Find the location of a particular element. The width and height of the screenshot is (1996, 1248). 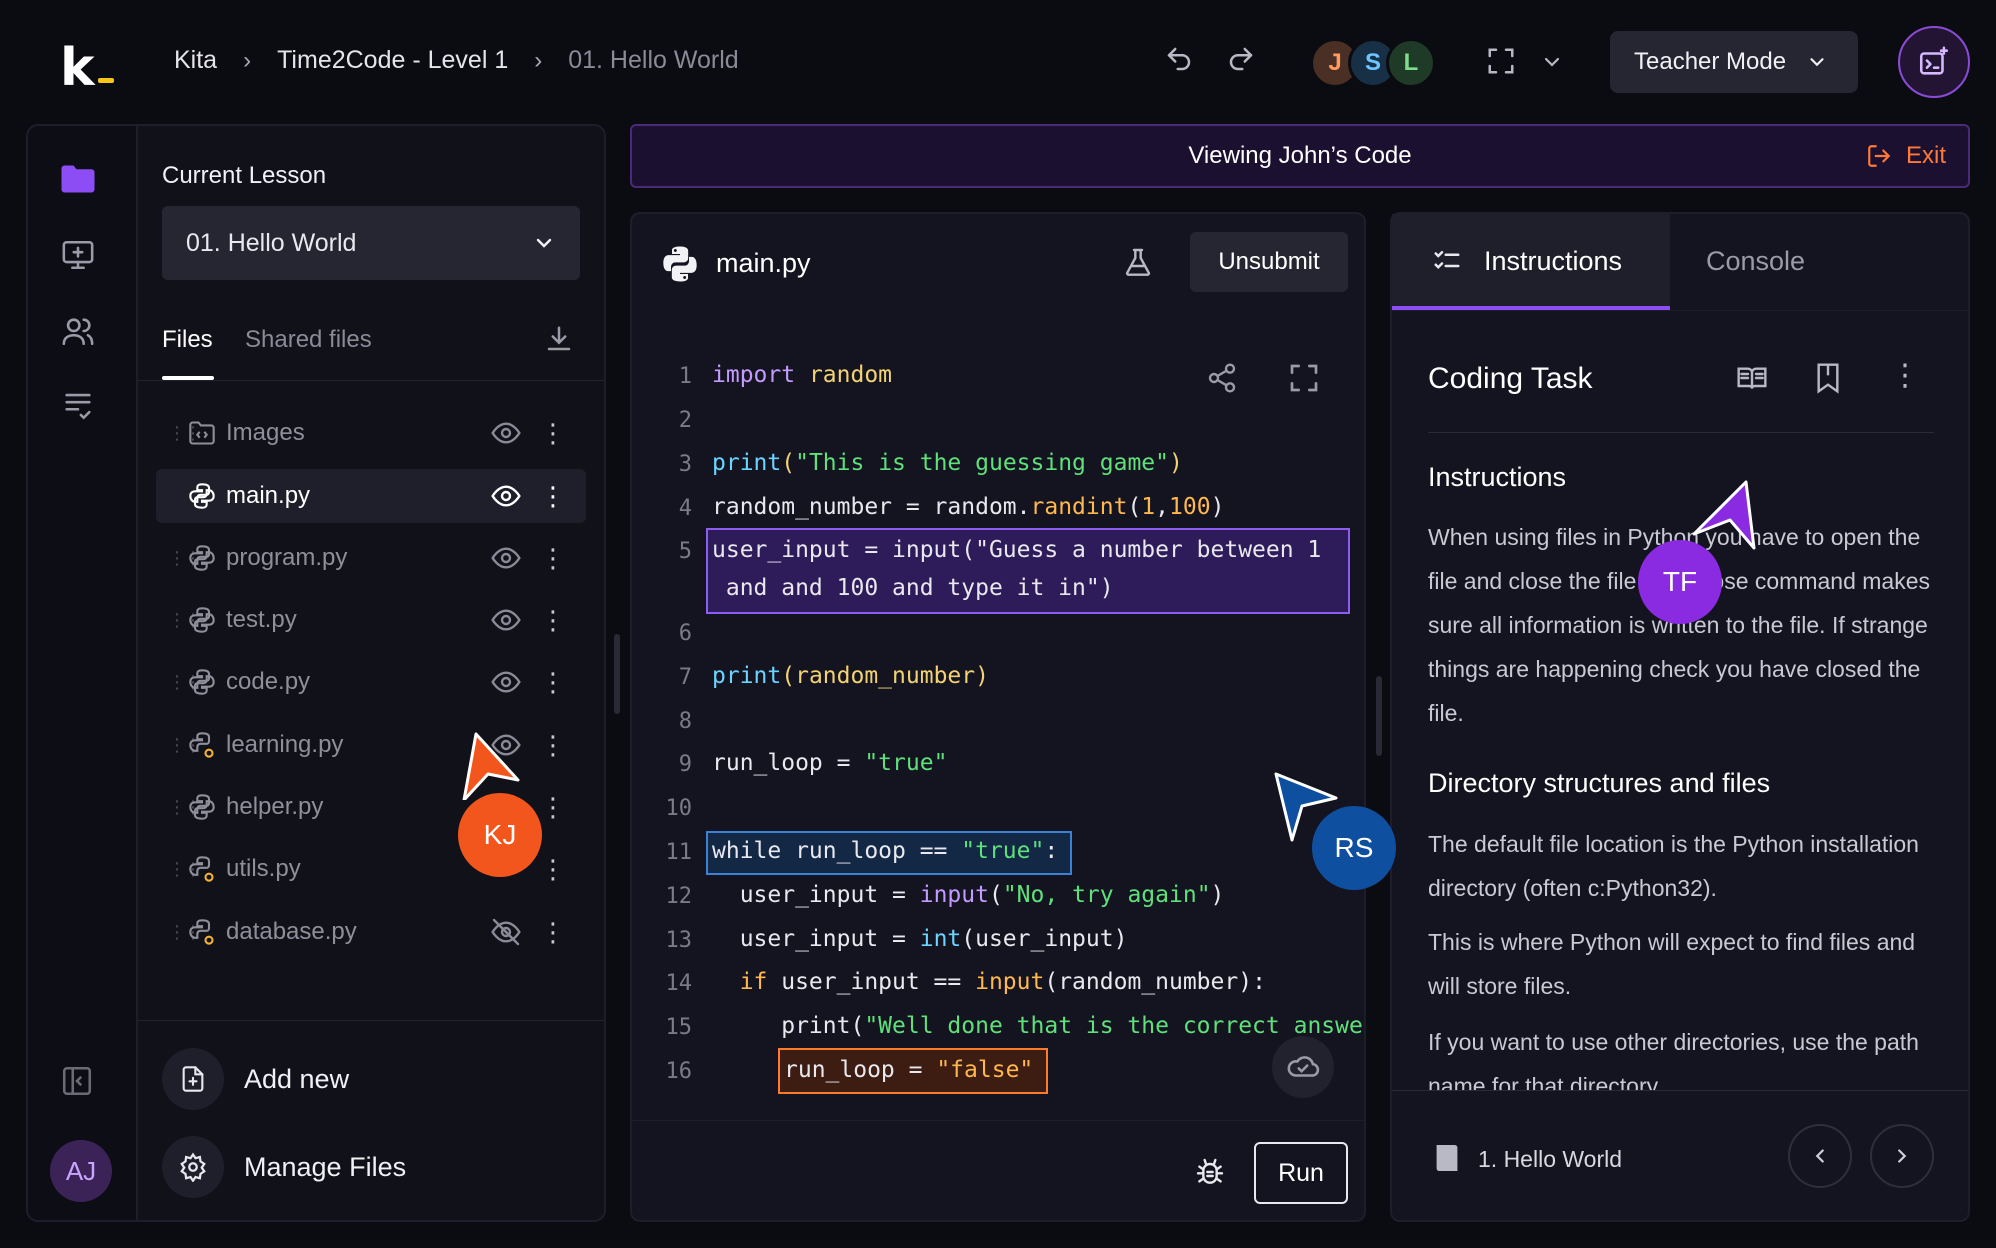

code-line-11: while run_loop == "true": is located at coordinates (885, 851).